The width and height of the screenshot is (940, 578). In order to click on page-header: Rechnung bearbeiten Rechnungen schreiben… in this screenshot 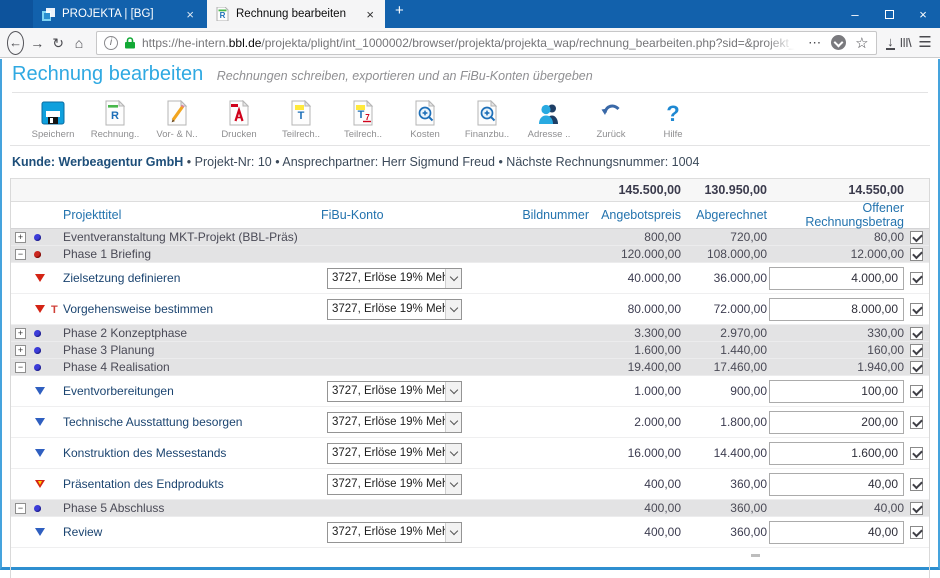, I will do `click(470, 76)`.